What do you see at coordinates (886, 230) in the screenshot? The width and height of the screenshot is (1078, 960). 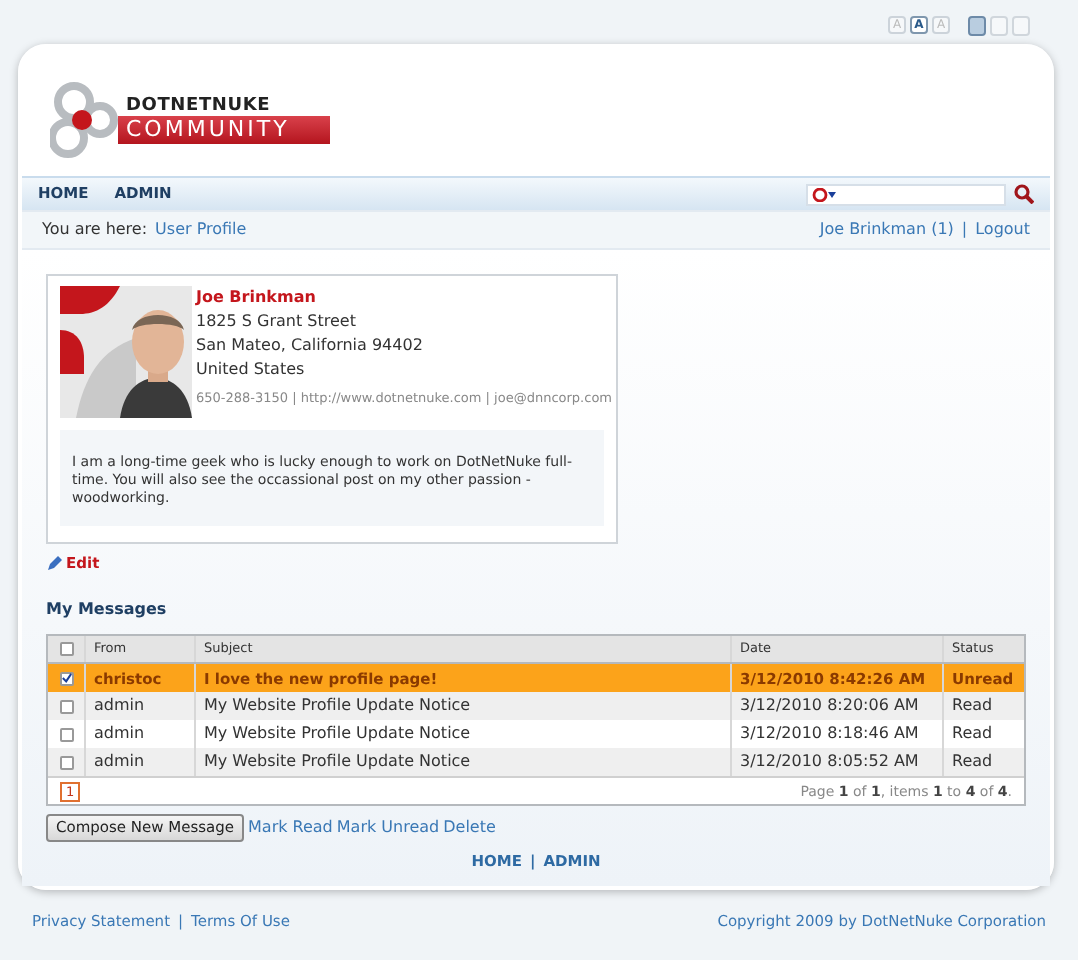 I see `user-link: Joe Brinkman (1)` at bounding box center [886, 230].